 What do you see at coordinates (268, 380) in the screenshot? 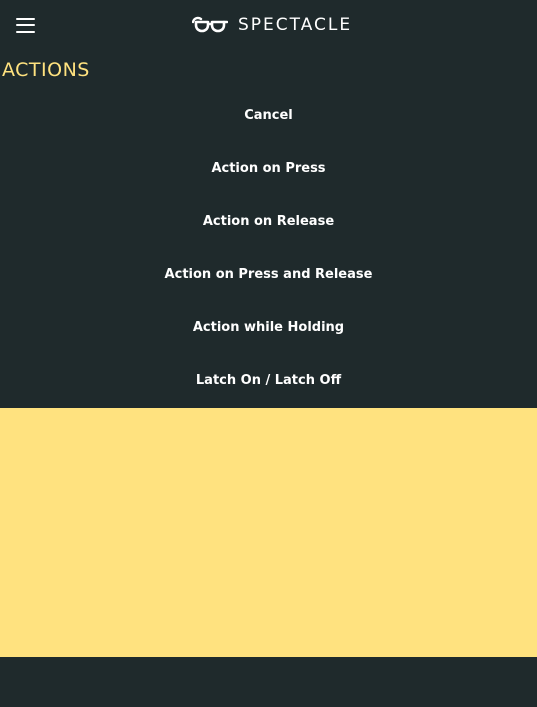
I see `action-latch-on-off: Latch On / Latch Off` at bounding box center [268, 380].